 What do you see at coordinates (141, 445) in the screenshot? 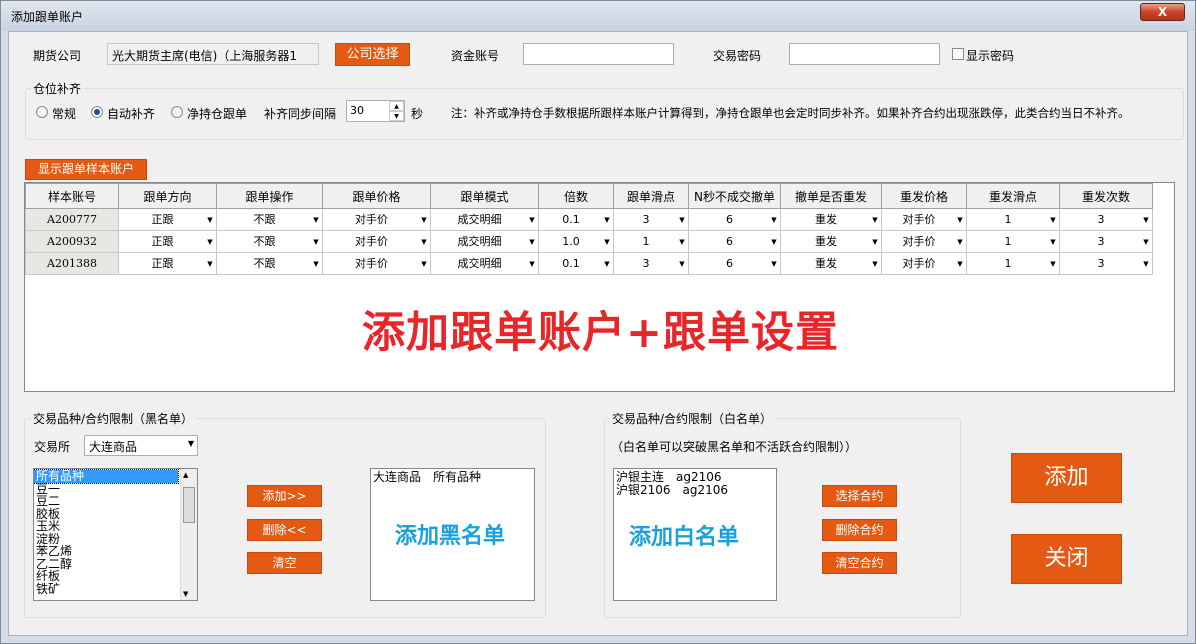
I see `exchange-select: 大连商品 ▼` at bounding box center [141, 445].